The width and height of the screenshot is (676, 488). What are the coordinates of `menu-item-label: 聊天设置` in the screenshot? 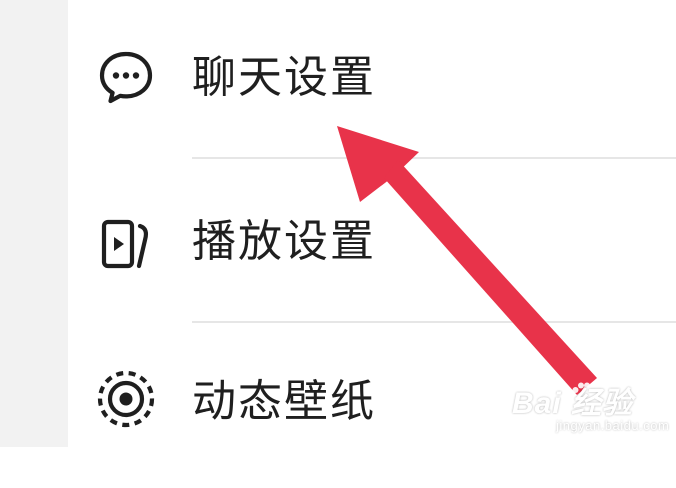 It's located at (284, 77).